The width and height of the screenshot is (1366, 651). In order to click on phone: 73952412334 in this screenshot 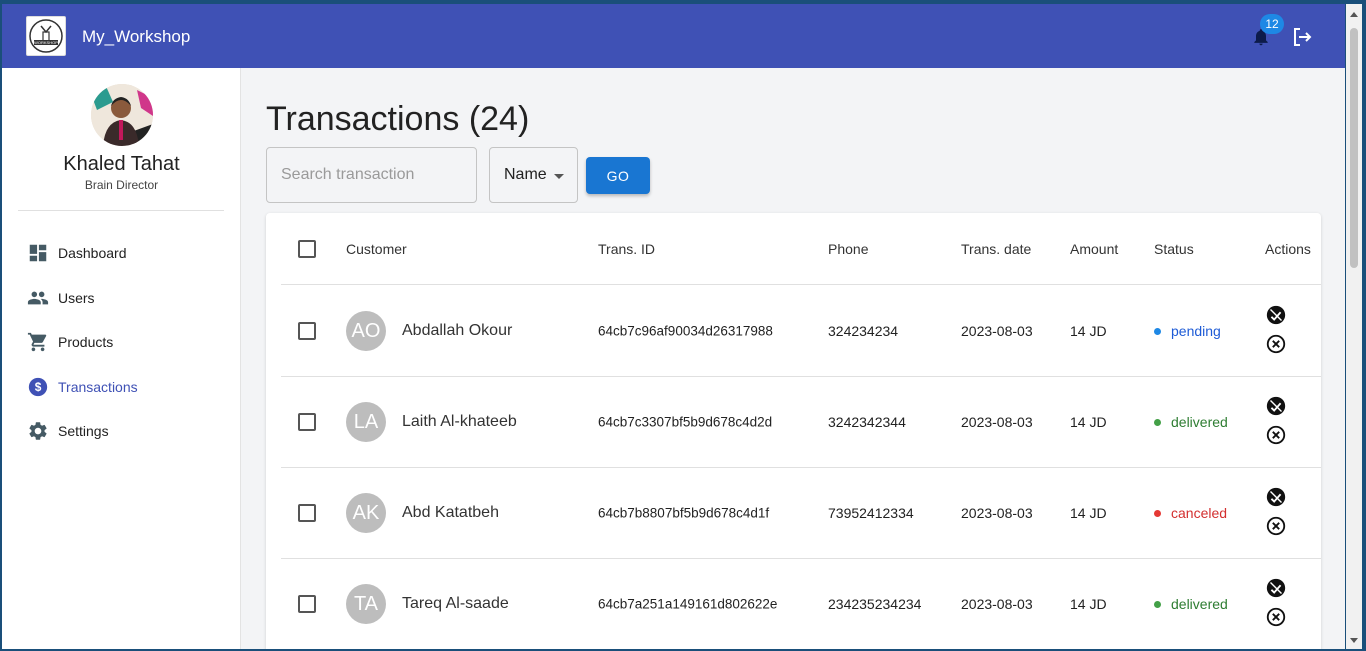, I will do `click(871, 513)`.